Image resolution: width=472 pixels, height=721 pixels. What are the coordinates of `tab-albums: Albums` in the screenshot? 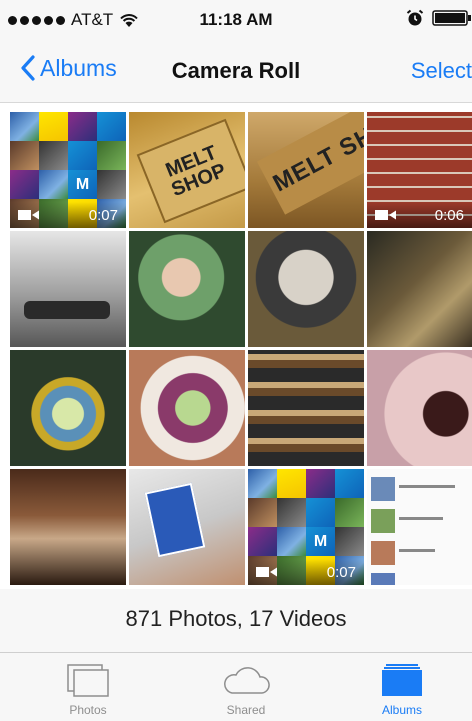 It's located at (402, 687).